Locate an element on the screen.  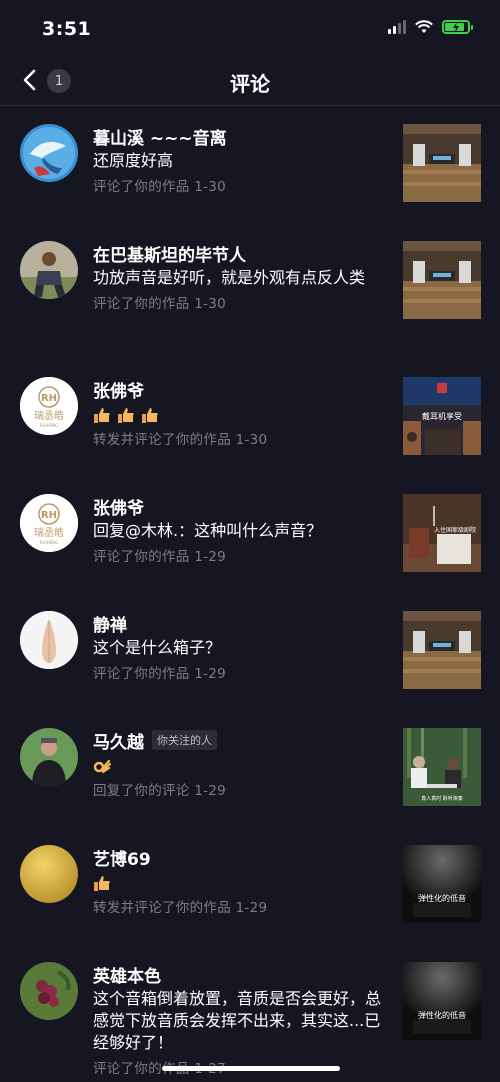
commenter-name: 艺博69 is located at coordinates (122, 857).